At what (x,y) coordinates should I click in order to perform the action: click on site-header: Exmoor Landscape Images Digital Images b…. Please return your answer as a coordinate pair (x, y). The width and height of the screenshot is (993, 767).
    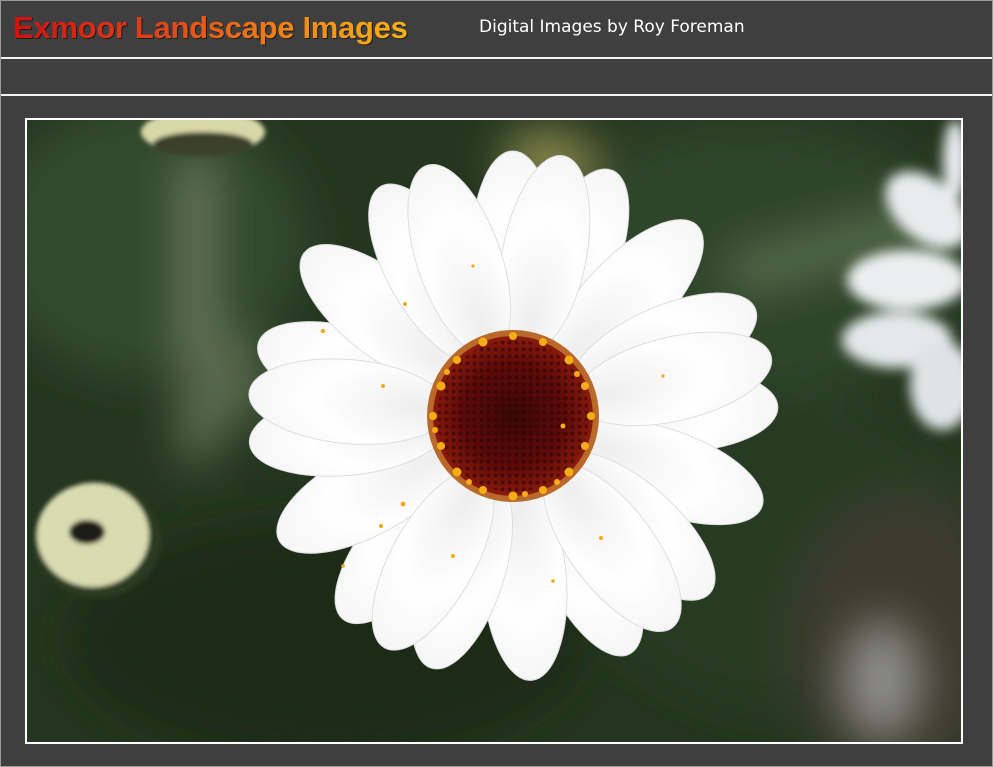
    Looking at the image, I should click on (496, 30).